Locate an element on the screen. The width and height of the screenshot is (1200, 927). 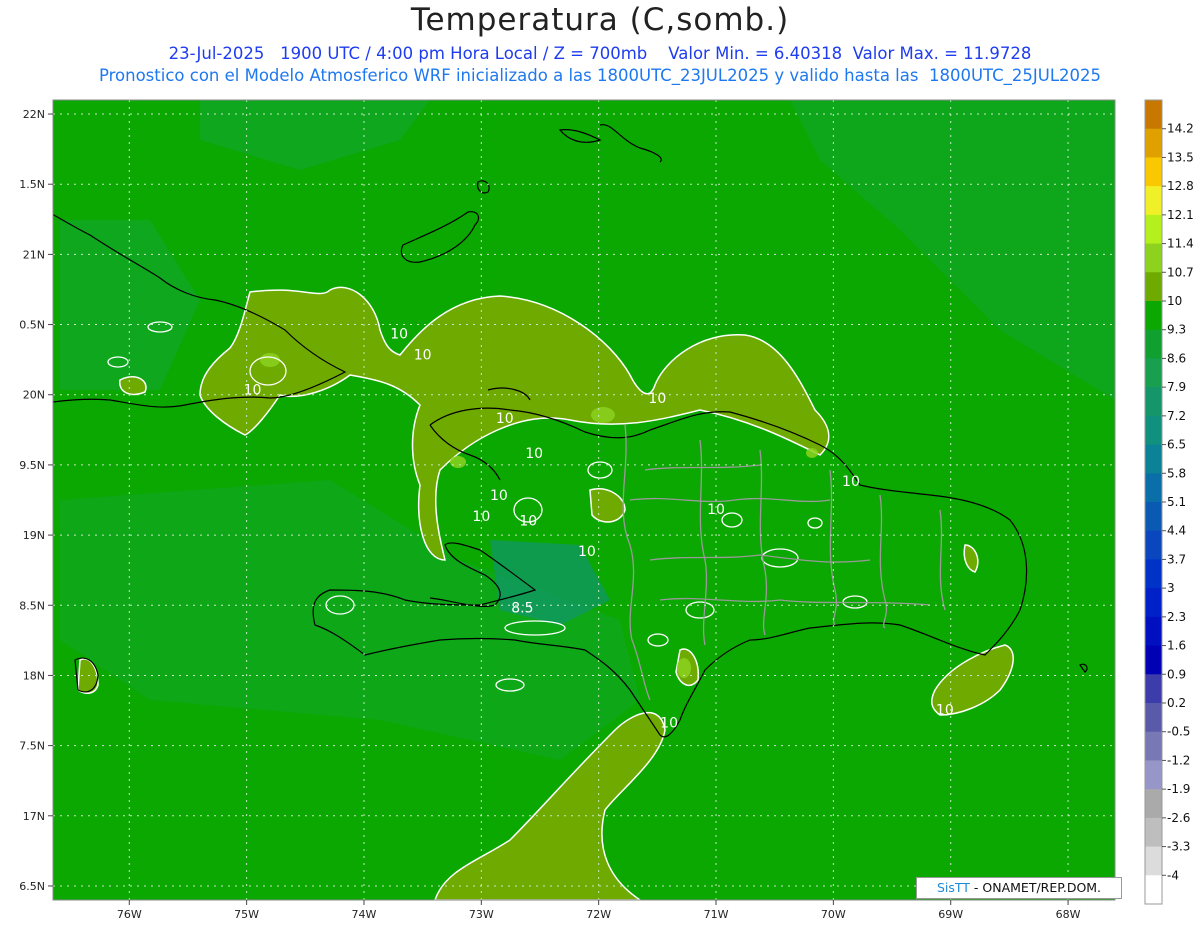
lat-tick-label: 1.5N is located at coordinates (32, 184).